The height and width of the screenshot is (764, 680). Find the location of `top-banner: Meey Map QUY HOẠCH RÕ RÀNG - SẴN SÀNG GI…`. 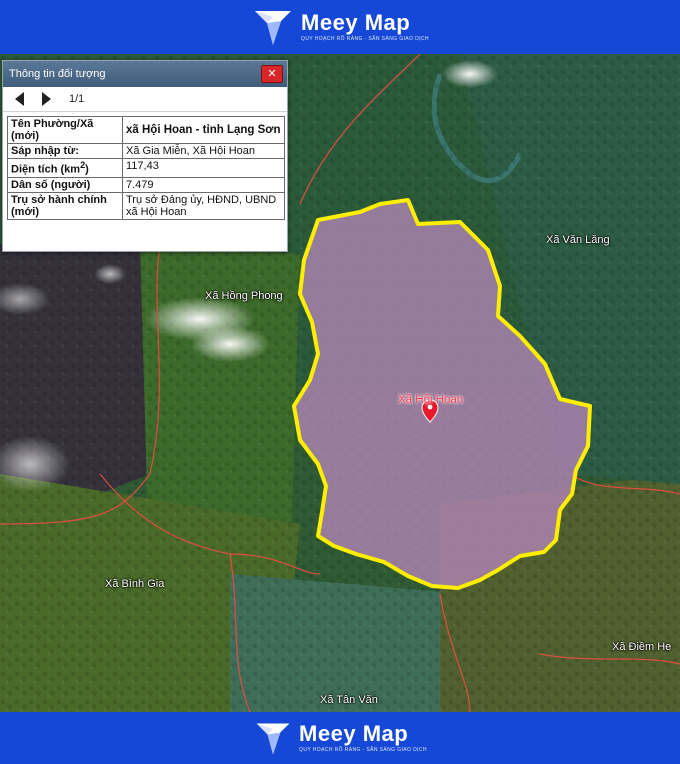

top-banner: Meey Map QUY HOẠCH RÕ RÀNG - SẴN SÀNG GI… is located at coordinates (340, 27).